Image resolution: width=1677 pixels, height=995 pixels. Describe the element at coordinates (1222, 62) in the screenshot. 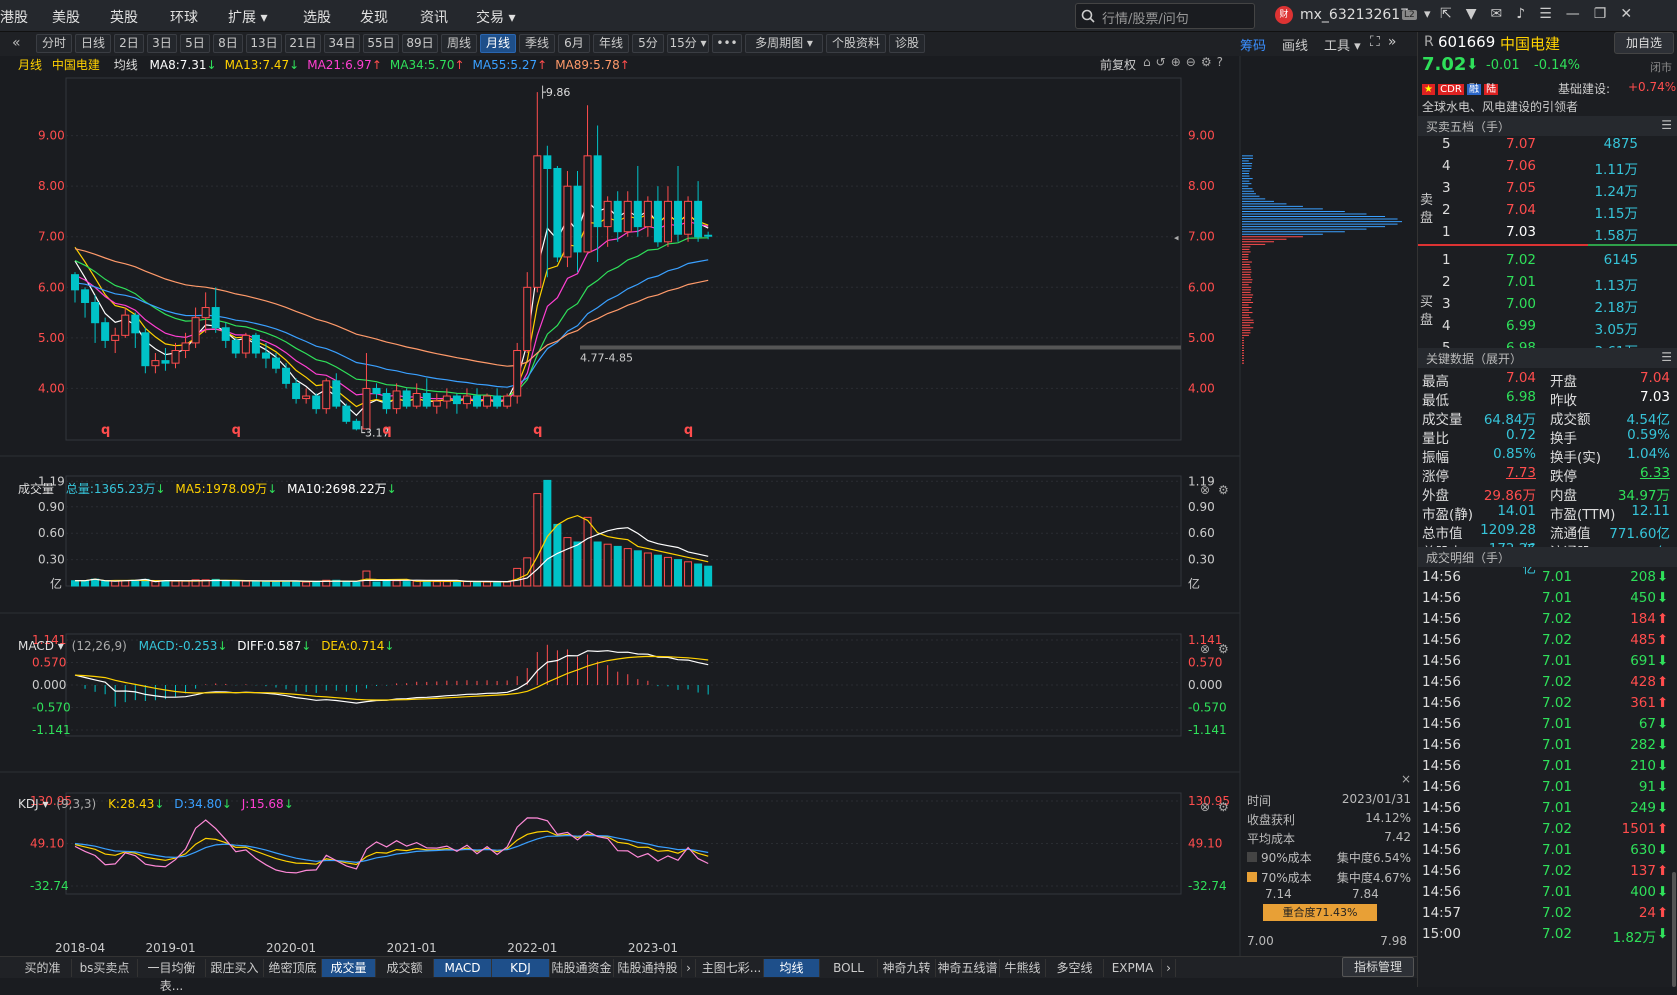

I see `help-icon: ?` at that location.